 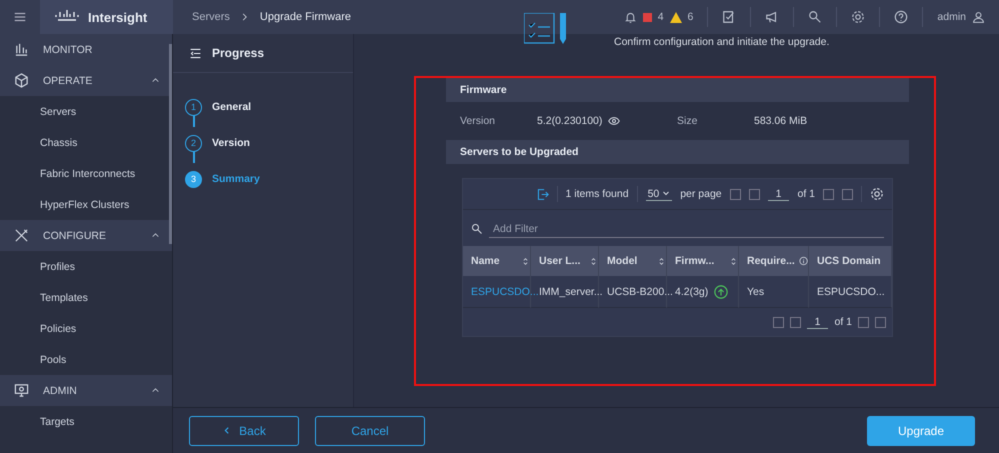 I want to click on table-cell: Yes, so click(x=755, y=292).